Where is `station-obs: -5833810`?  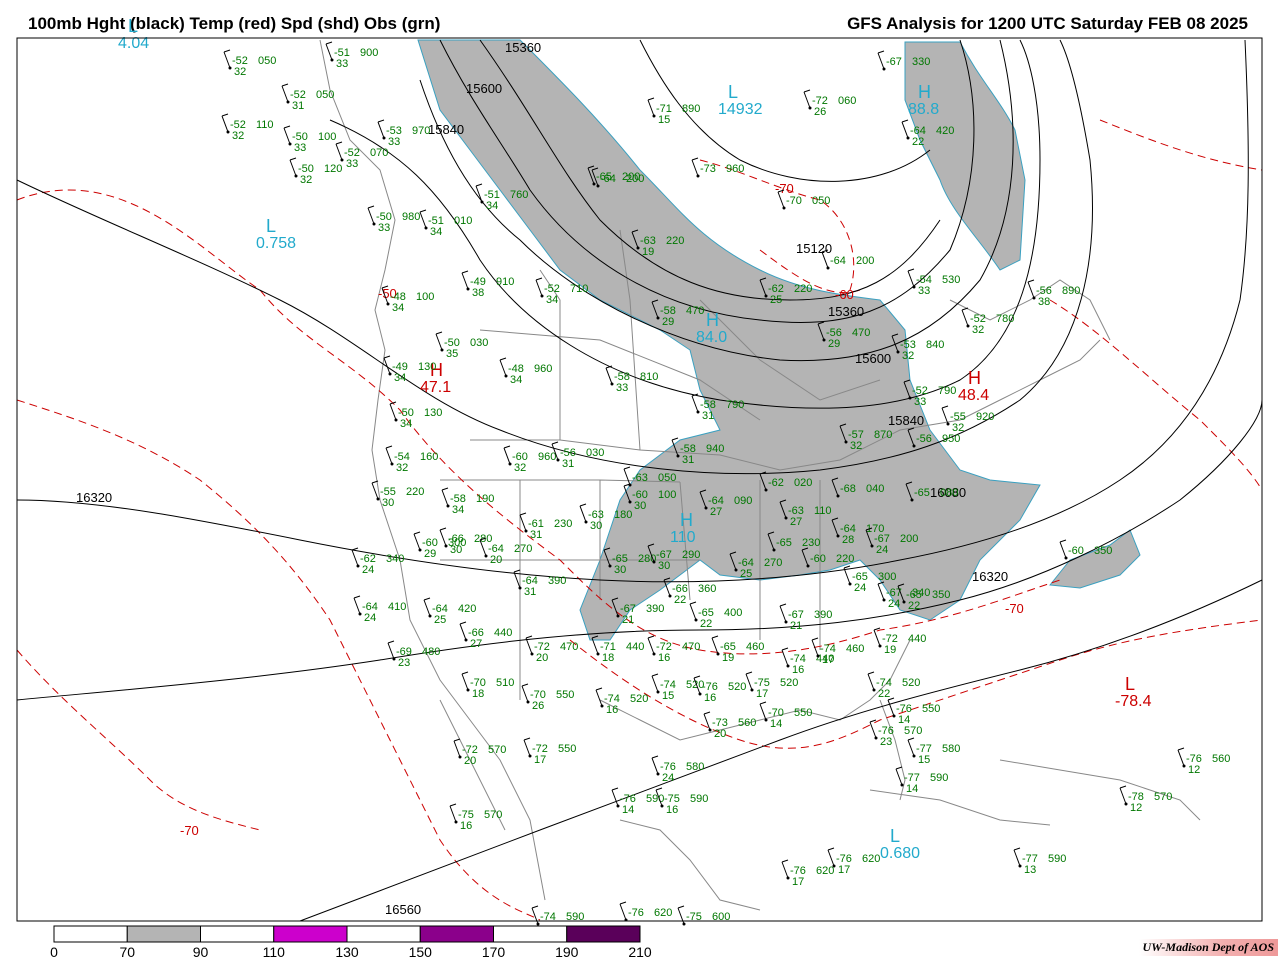 station-obs: -5833810 is located at coordinates (631, 379).